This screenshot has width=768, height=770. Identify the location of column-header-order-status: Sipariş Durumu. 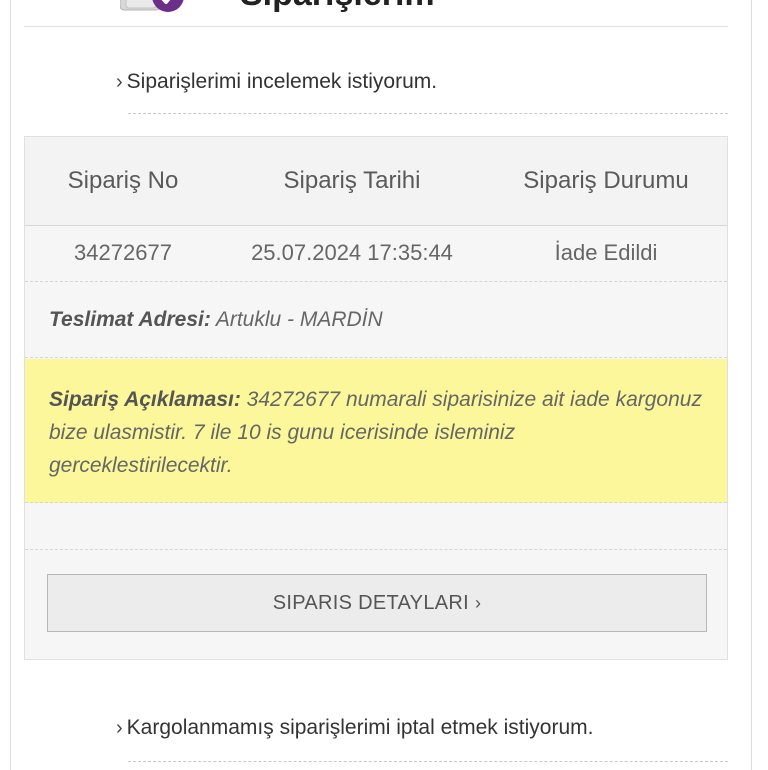
(606, 180).